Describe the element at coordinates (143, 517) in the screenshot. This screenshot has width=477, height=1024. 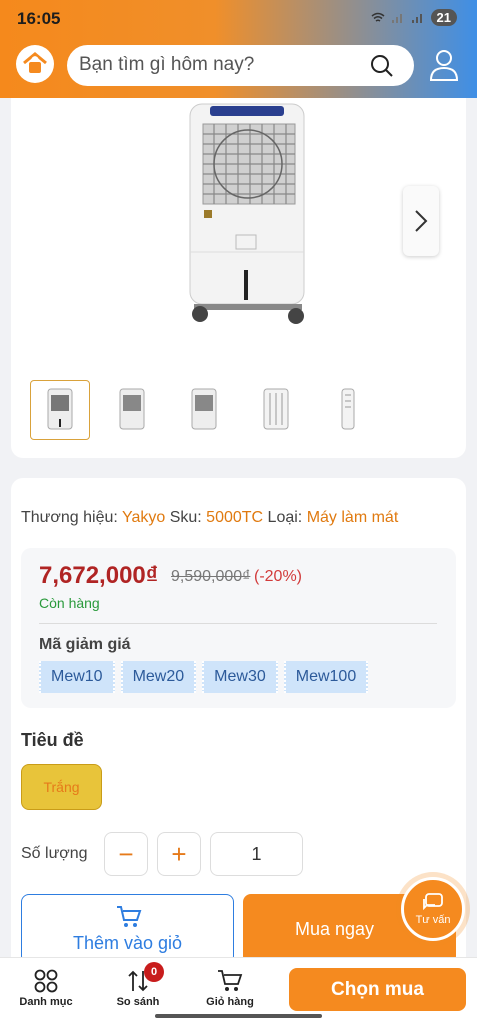
I see `brand-value: Yakyo` at that location.